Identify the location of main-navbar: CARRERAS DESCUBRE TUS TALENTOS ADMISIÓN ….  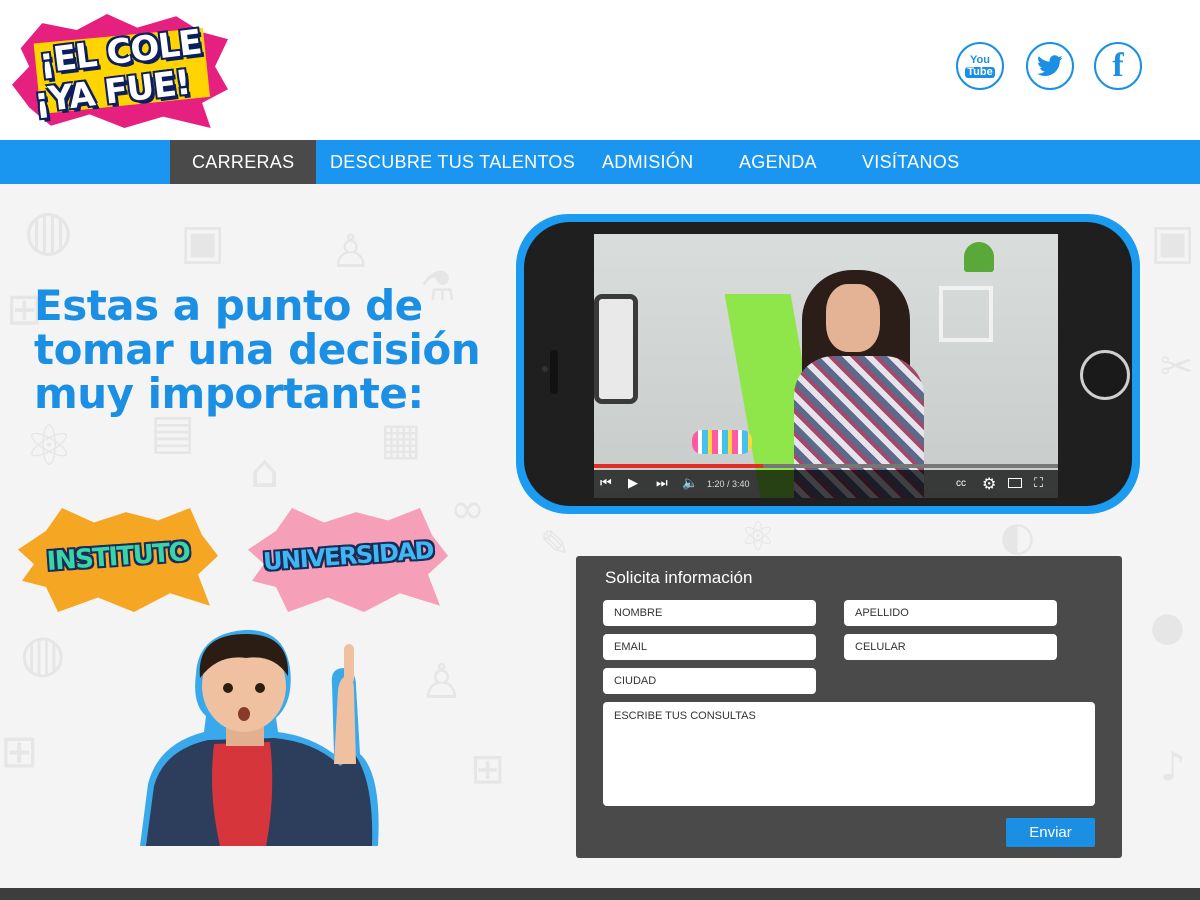
(600, 162).